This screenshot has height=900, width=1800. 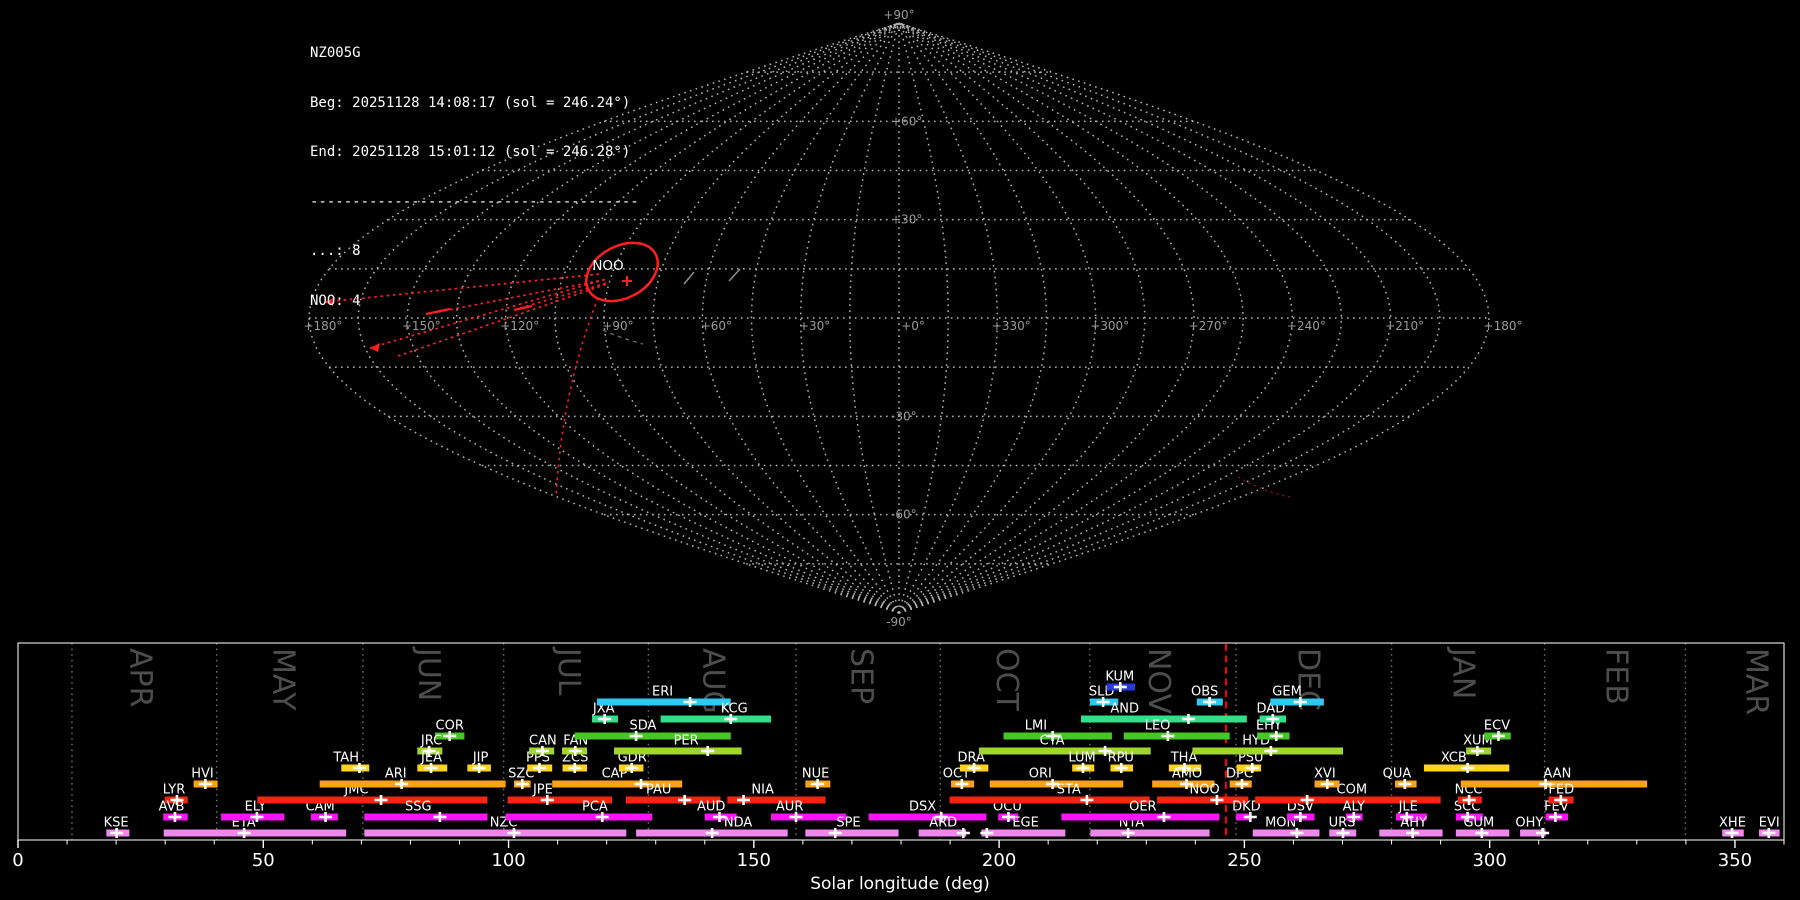 I want to click on month-label-oct: OCT, so click(x=1006, y=680).